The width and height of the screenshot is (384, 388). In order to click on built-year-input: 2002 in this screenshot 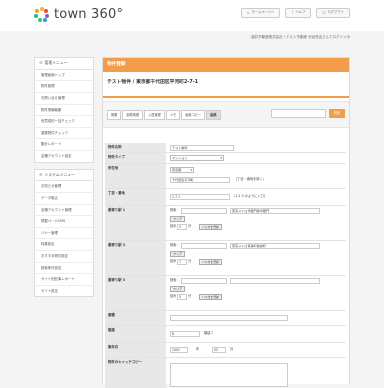, I will do `click(179, 350)`.